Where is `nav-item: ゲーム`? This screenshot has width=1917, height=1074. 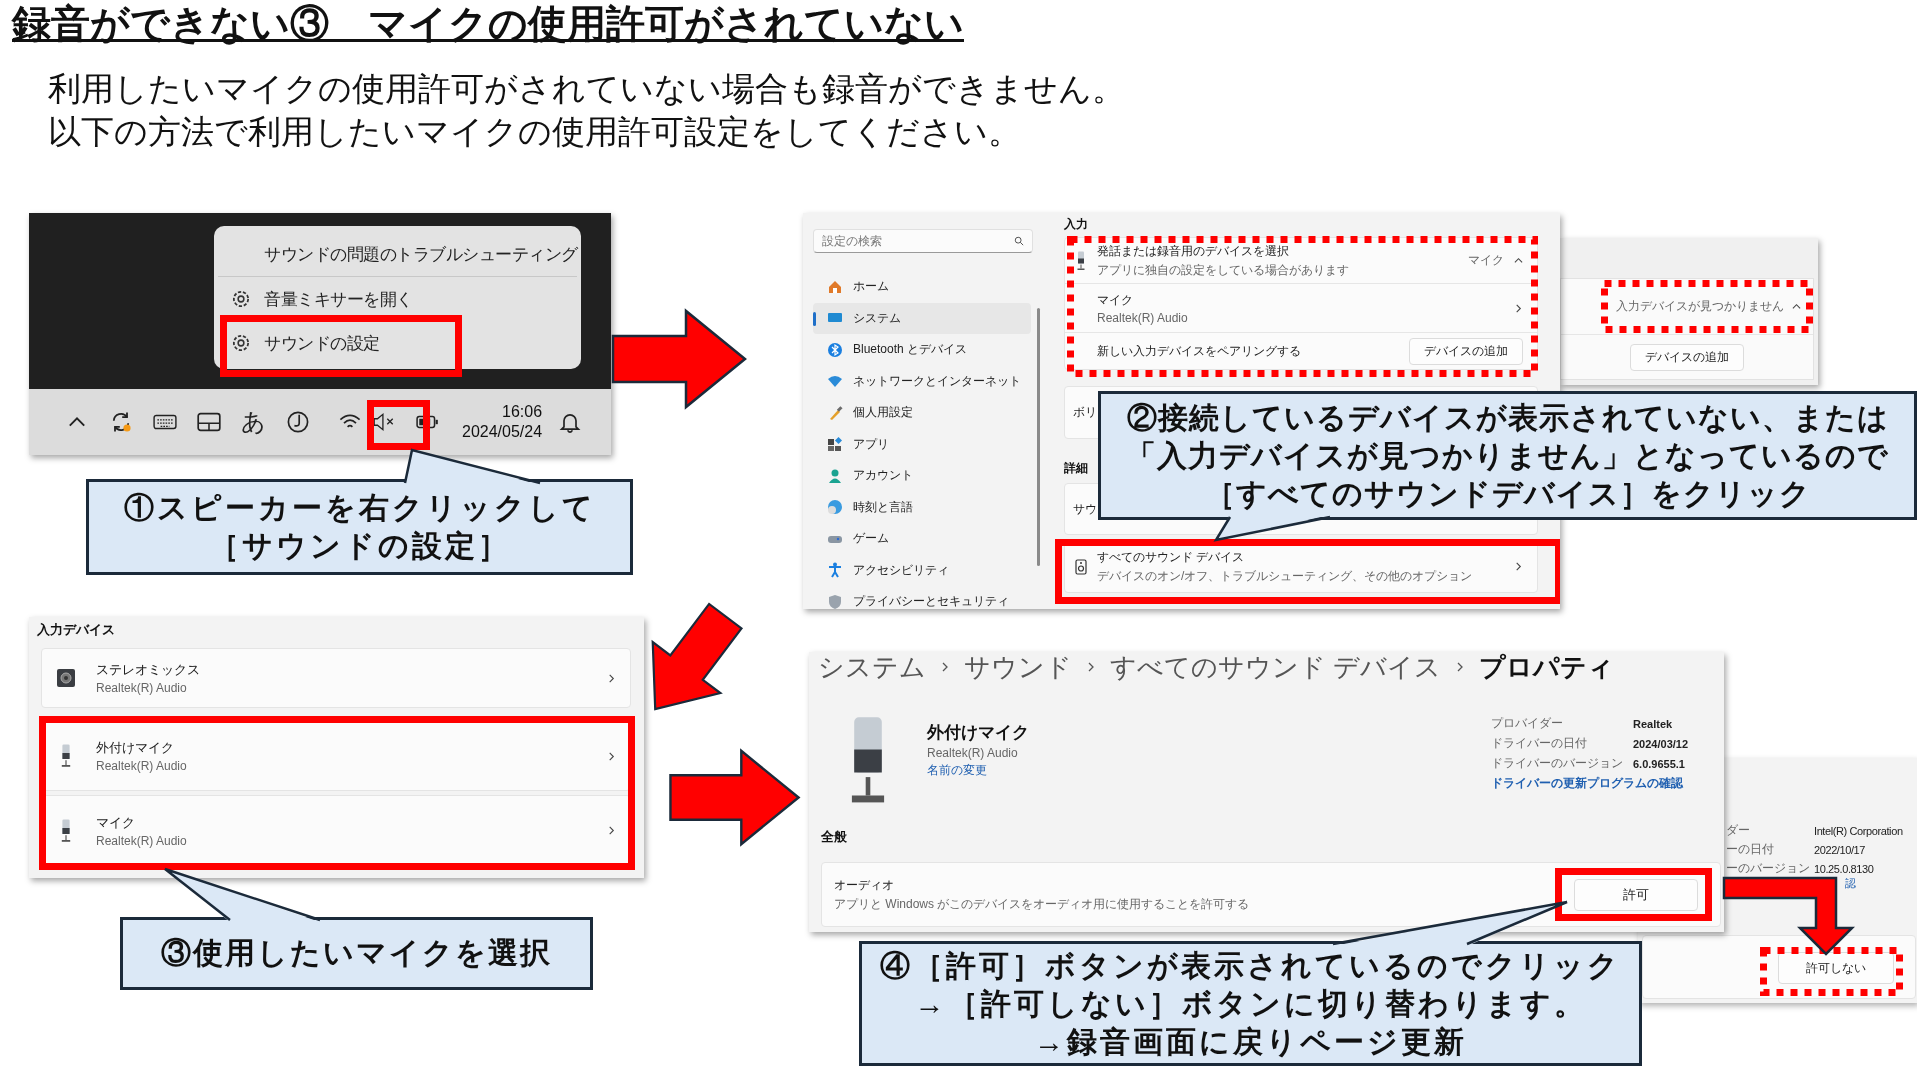
nav-item: ゲーム is located at coordinates (922, 539).